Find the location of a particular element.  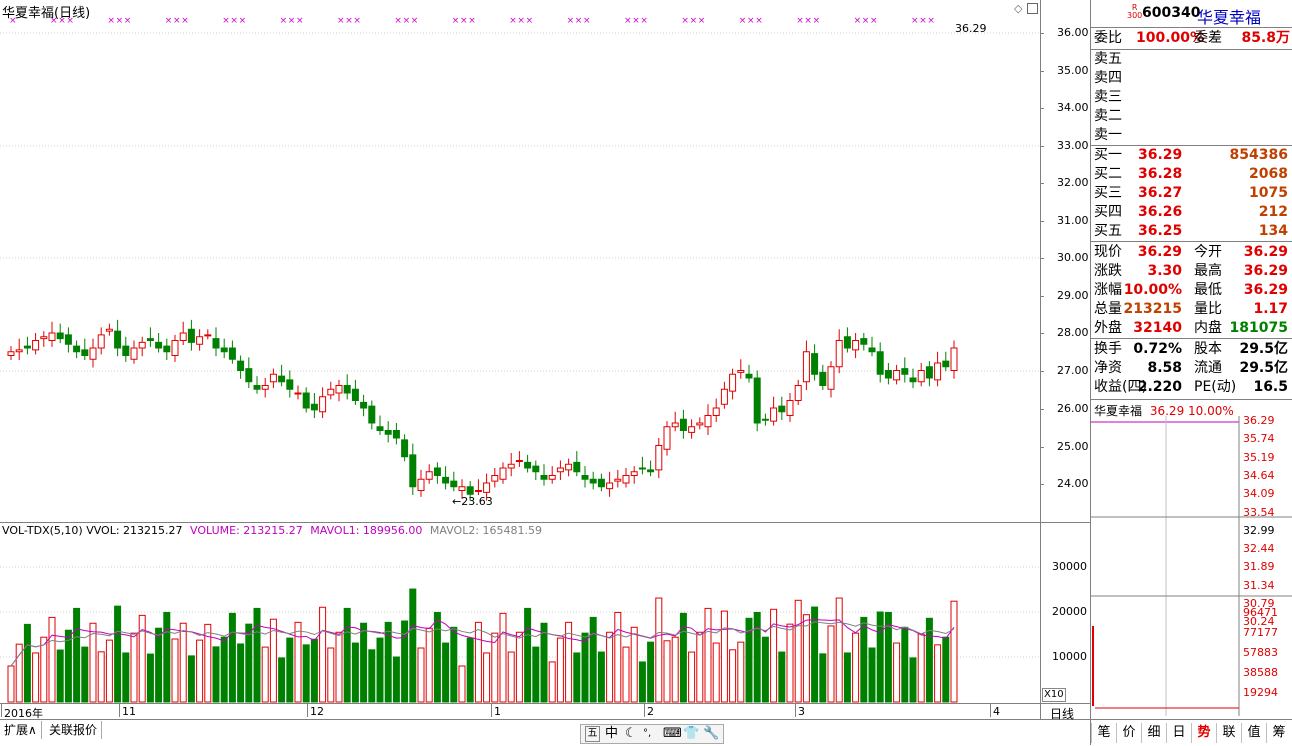

wubi-icon: 五 is located at coordinates (592, 734).